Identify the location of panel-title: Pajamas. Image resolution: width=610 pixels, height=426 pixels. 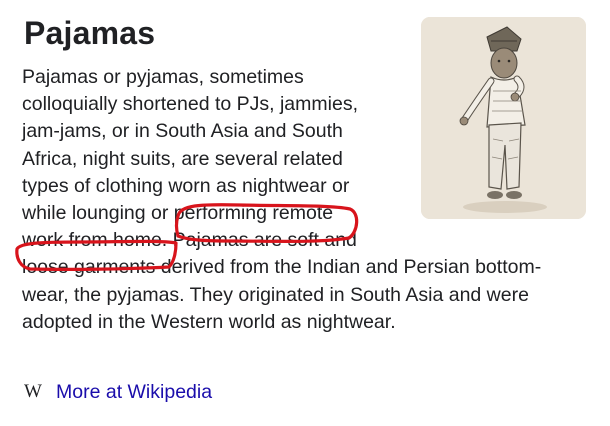
(90, 33).